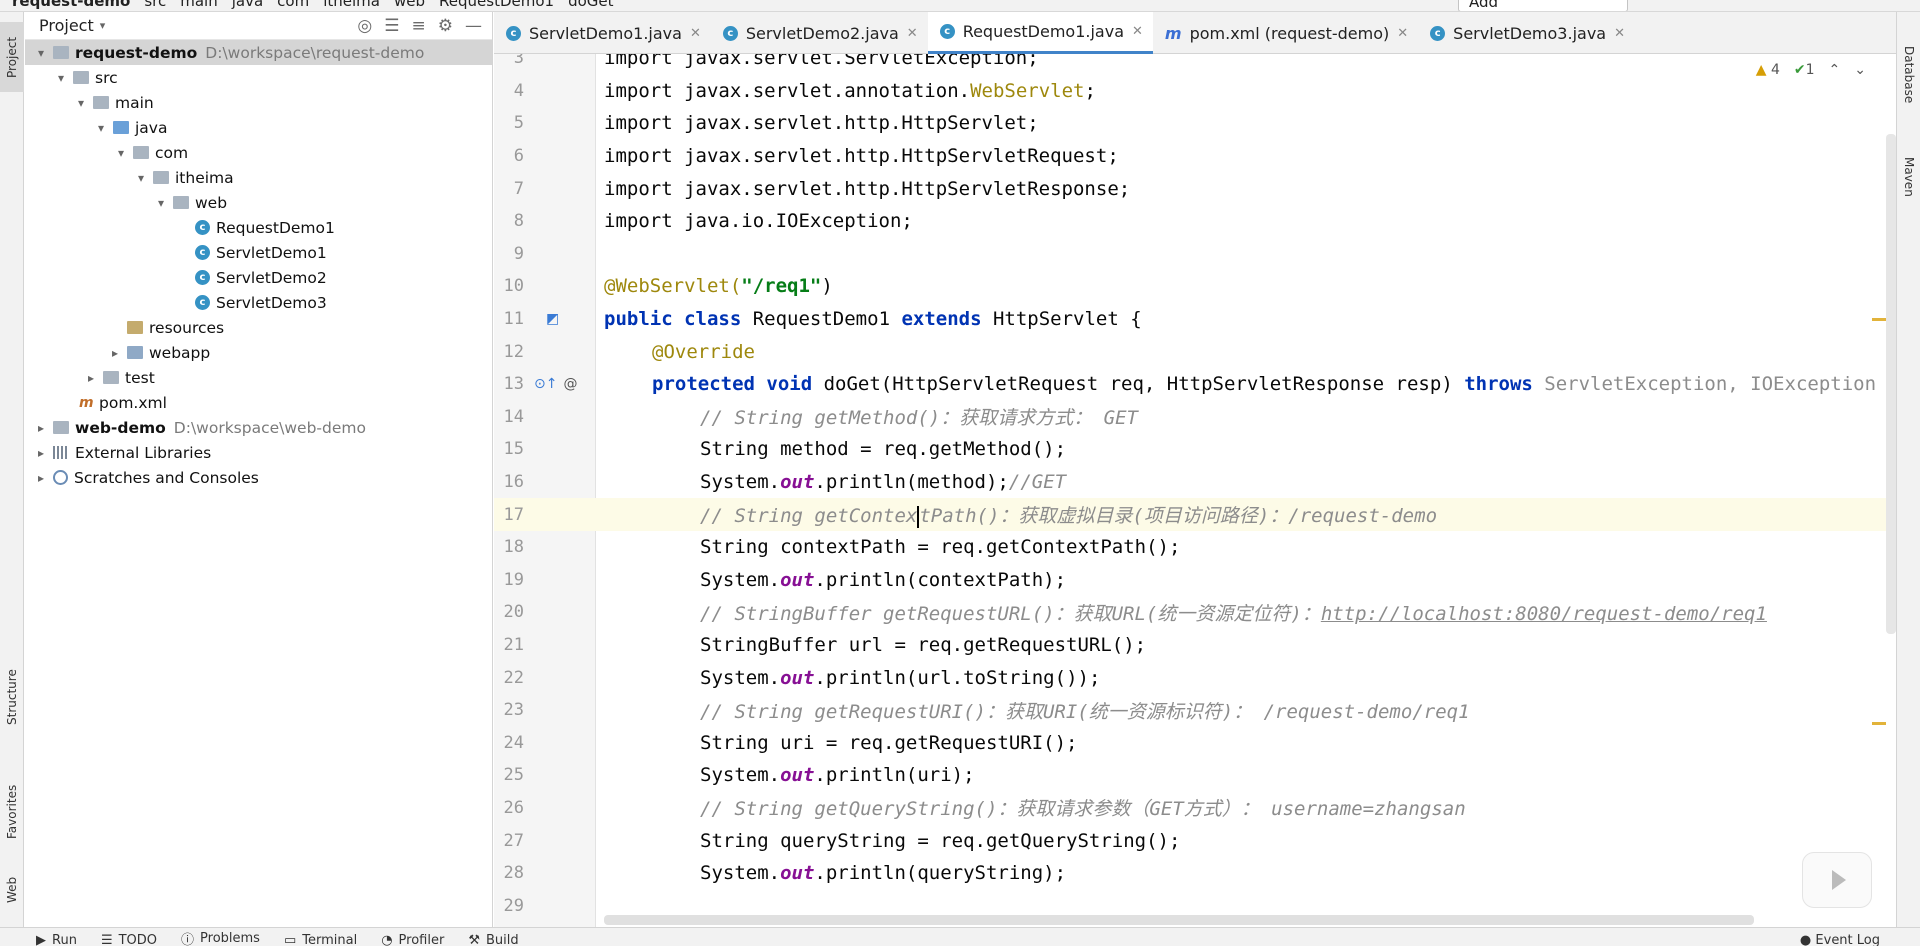 This screenshot has height=946, width=1920. Describe the element at coordinates (1195, 580) in the screenshot. I see `code-line: 19 System.out.println(contextPath);` at that location.